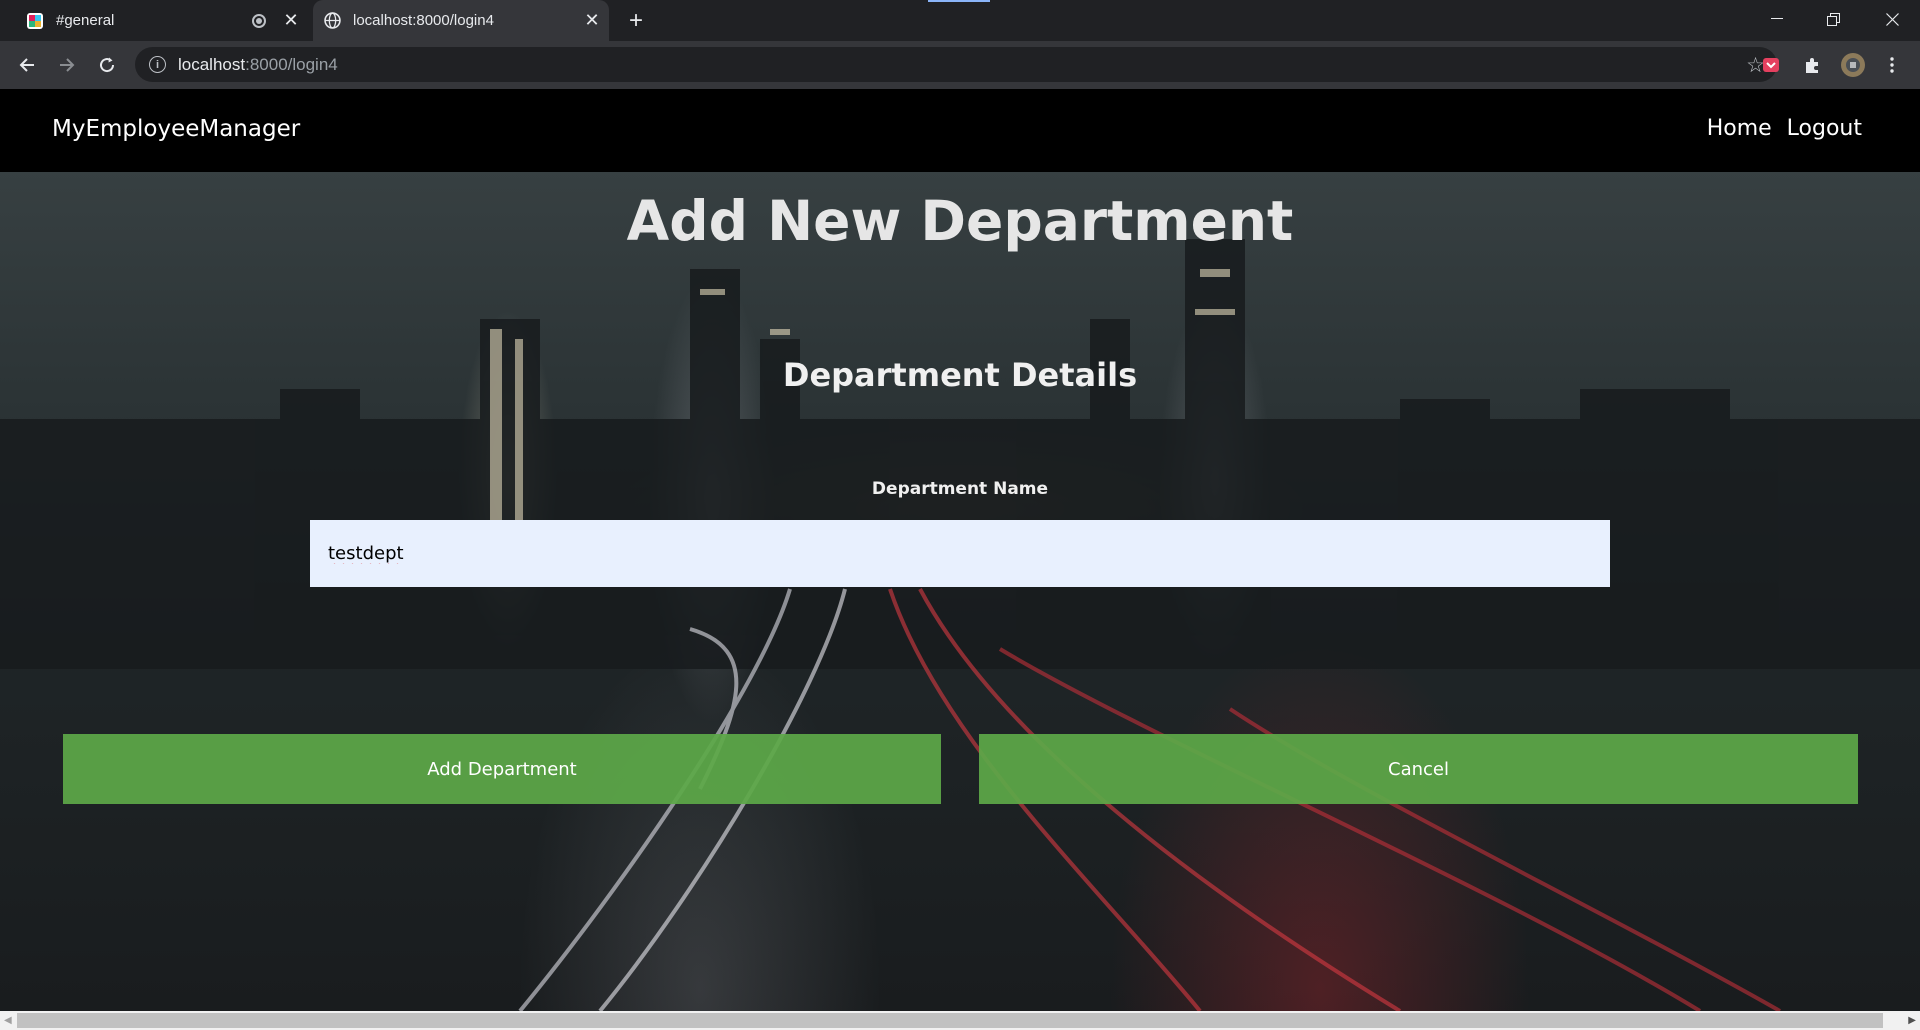 This screenshot has height=1030, width=1920. What do you see at coordinates (1771, 65) in the screenshot?
I see `pocket-extension-icon` at bounding box center [1771, 65].